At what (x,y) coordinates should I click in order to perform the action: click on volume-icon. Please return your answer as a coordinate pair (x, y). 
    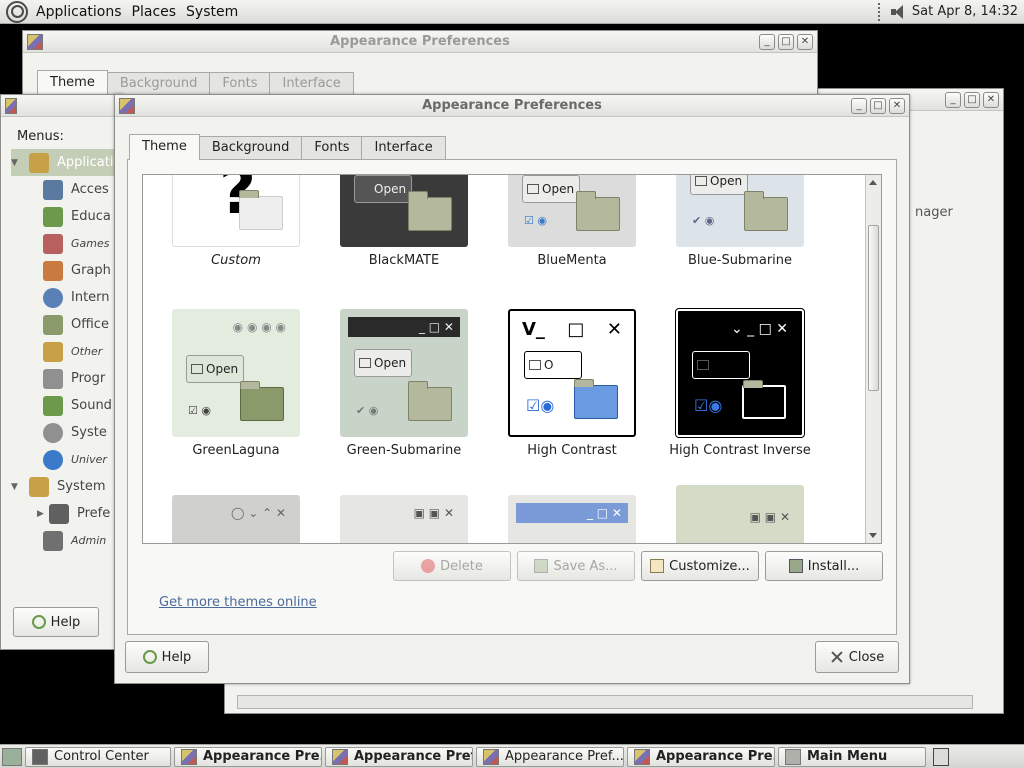
    Looking at the image, I should click on (898, 12).